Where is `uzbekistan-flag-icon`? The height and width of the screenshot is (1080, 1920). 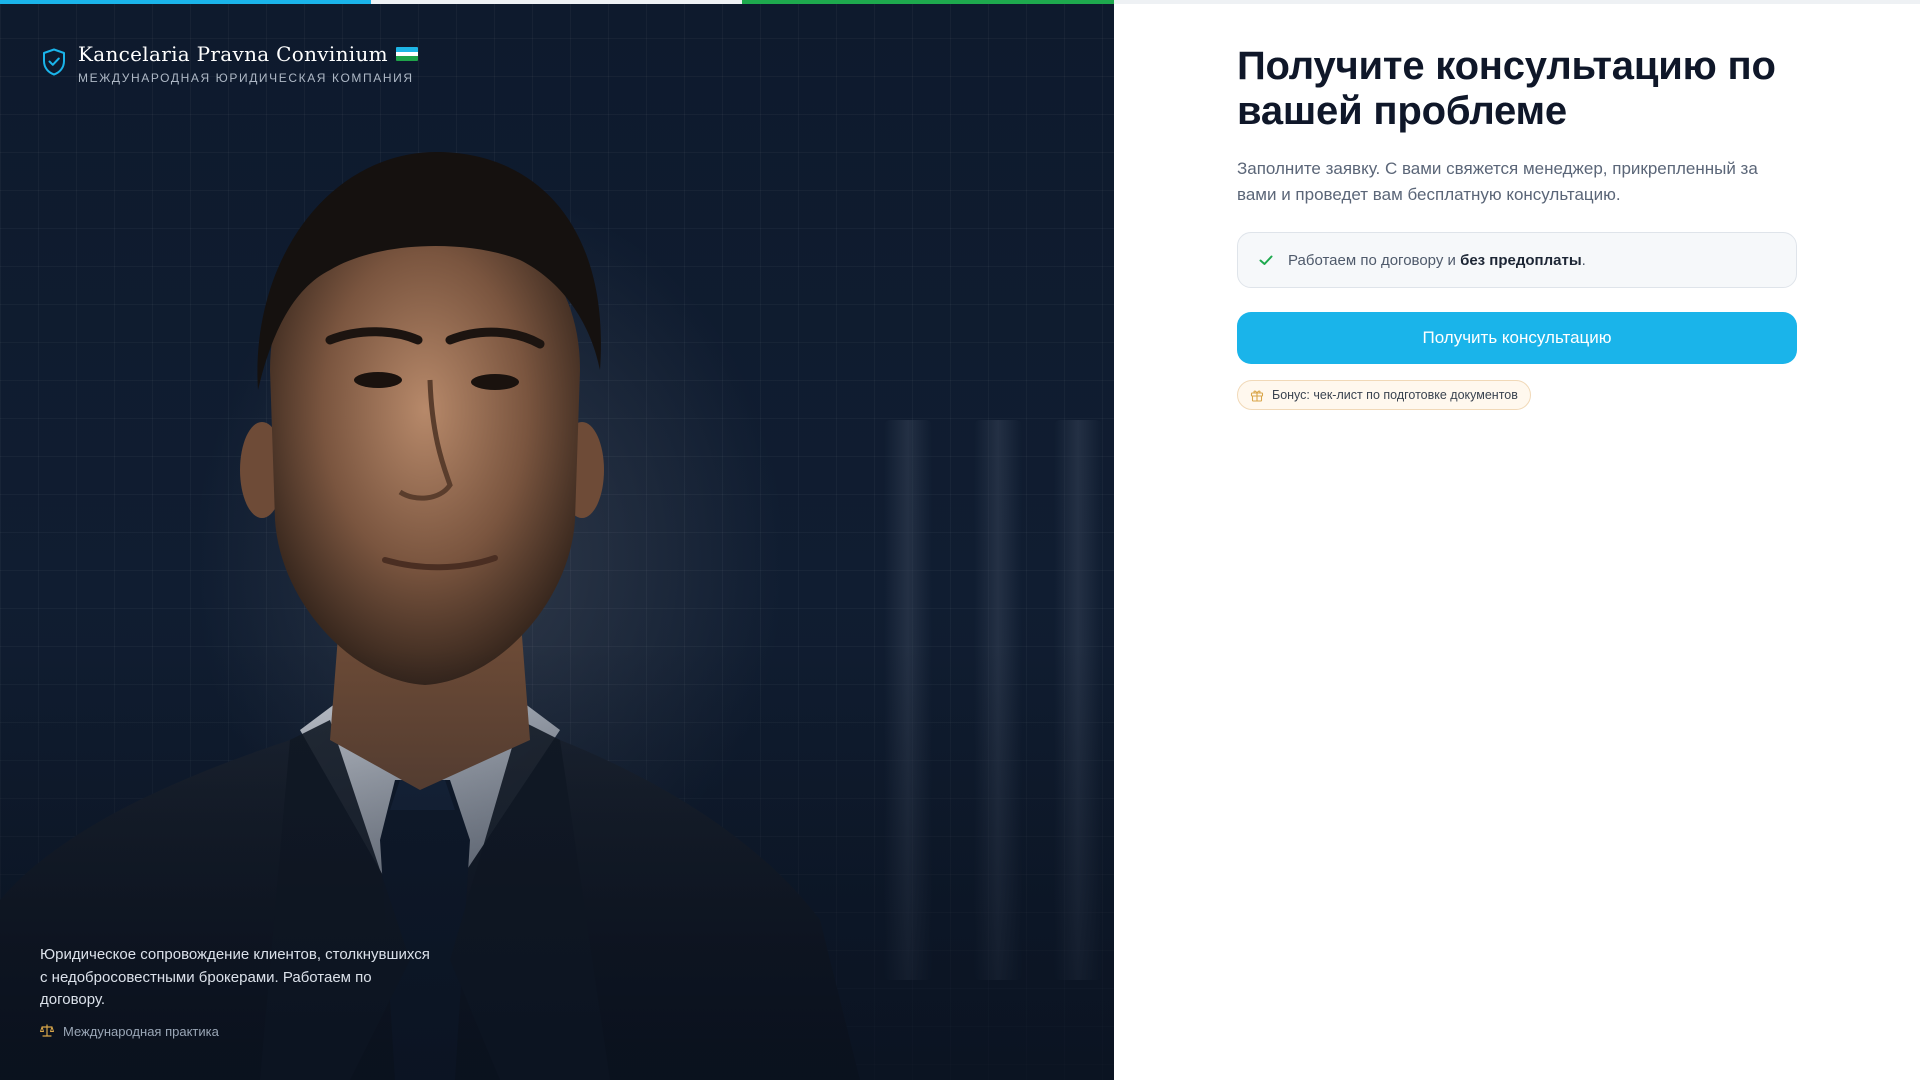 uzbekistan-flag-icon is located at coordinates (406, 54).